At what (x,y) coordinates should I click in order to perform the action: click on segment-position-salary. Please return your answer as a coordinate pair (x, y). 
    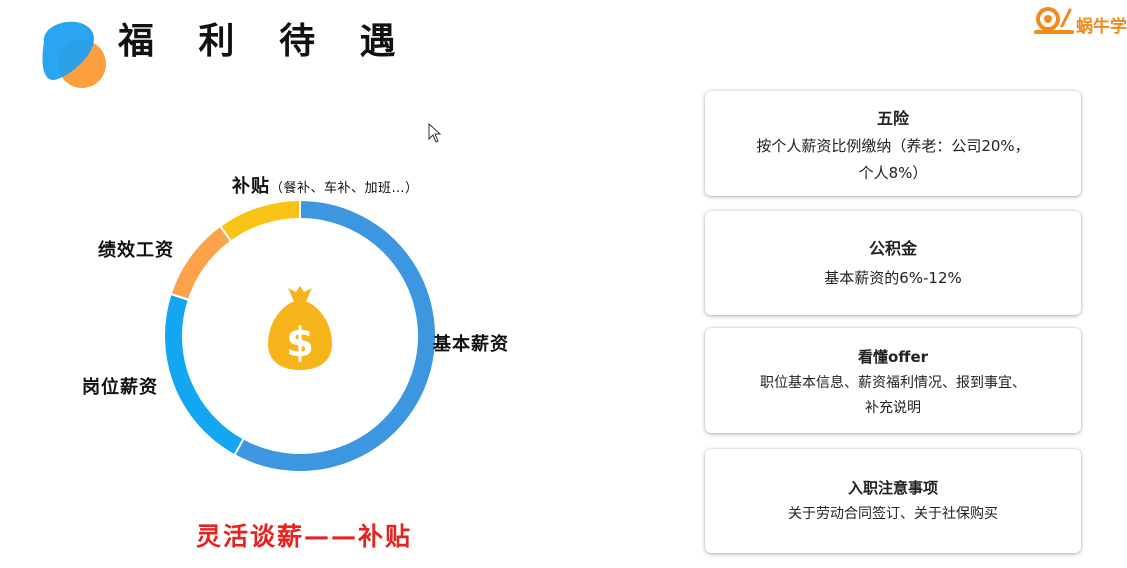
    Looking at the image, I should click on (204, 374).